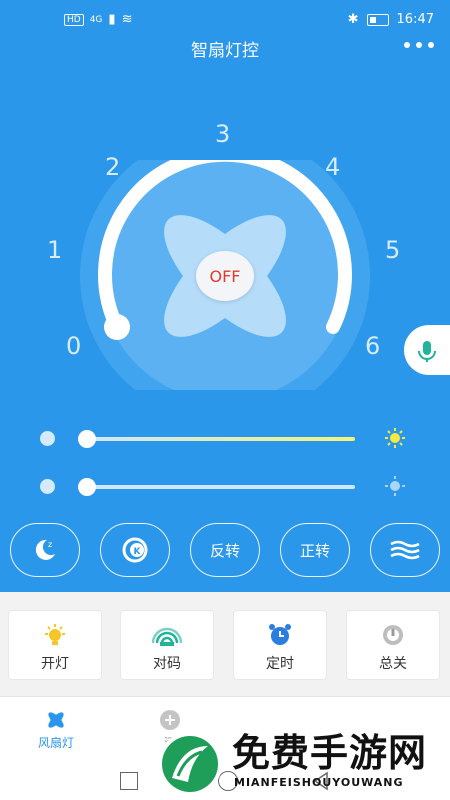 The width and height of the screenshot is (450, 800). I want to click on power-icon, so click(393, 635).